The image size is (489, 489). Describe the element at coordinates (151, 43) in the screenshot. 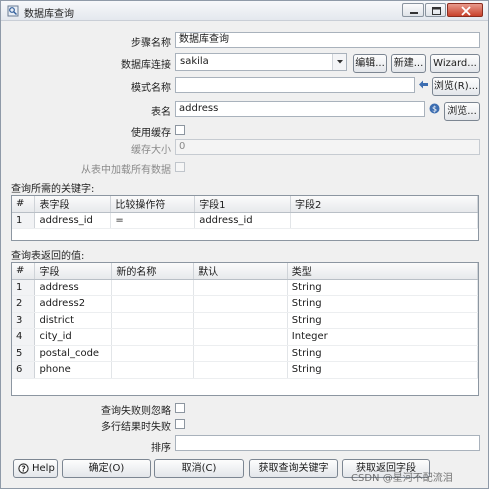

I see `step-name-label: 步骤名称` at that location.